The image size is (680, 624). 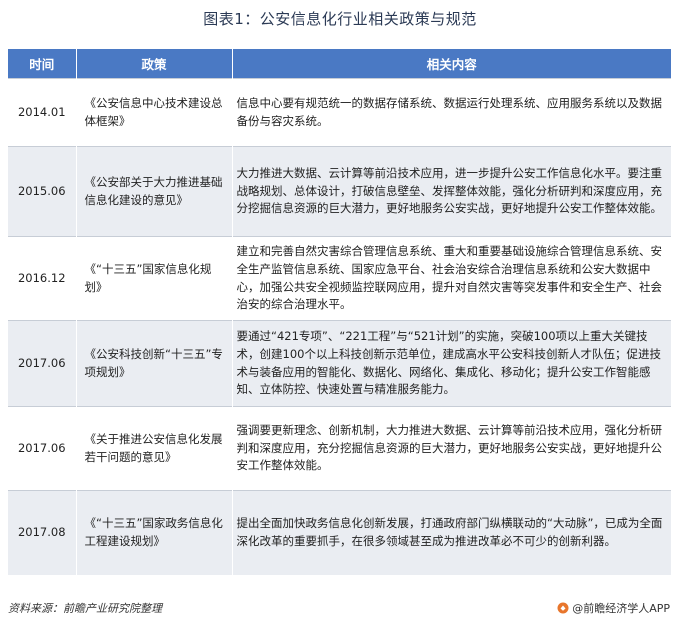 I want to click on brand-text: @前瞻经济学人APP, so click(x=621, y=608).